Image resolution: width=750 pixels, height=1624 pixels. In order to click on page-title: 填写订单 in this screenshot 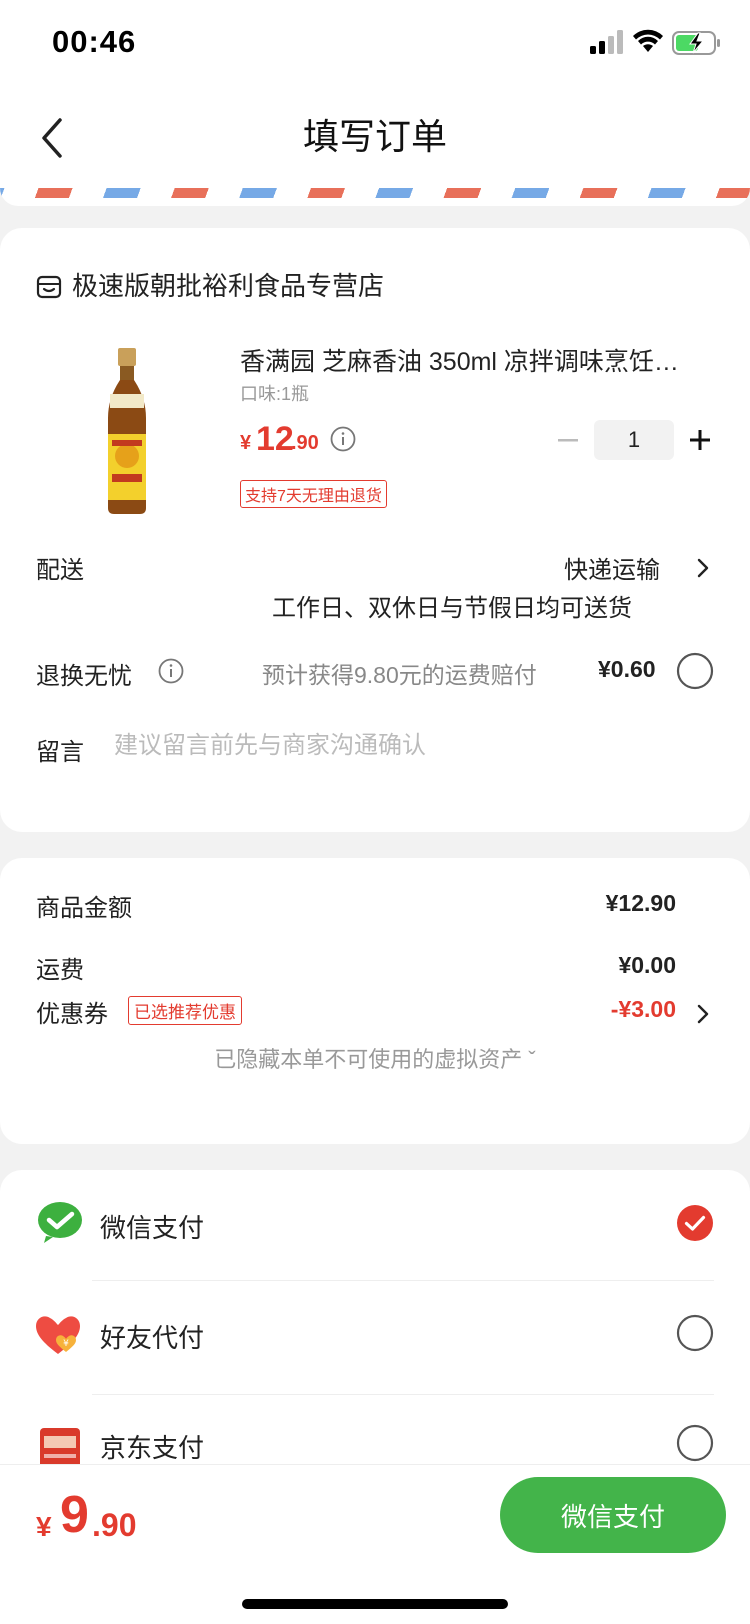, I will do `click(374, 136)`.